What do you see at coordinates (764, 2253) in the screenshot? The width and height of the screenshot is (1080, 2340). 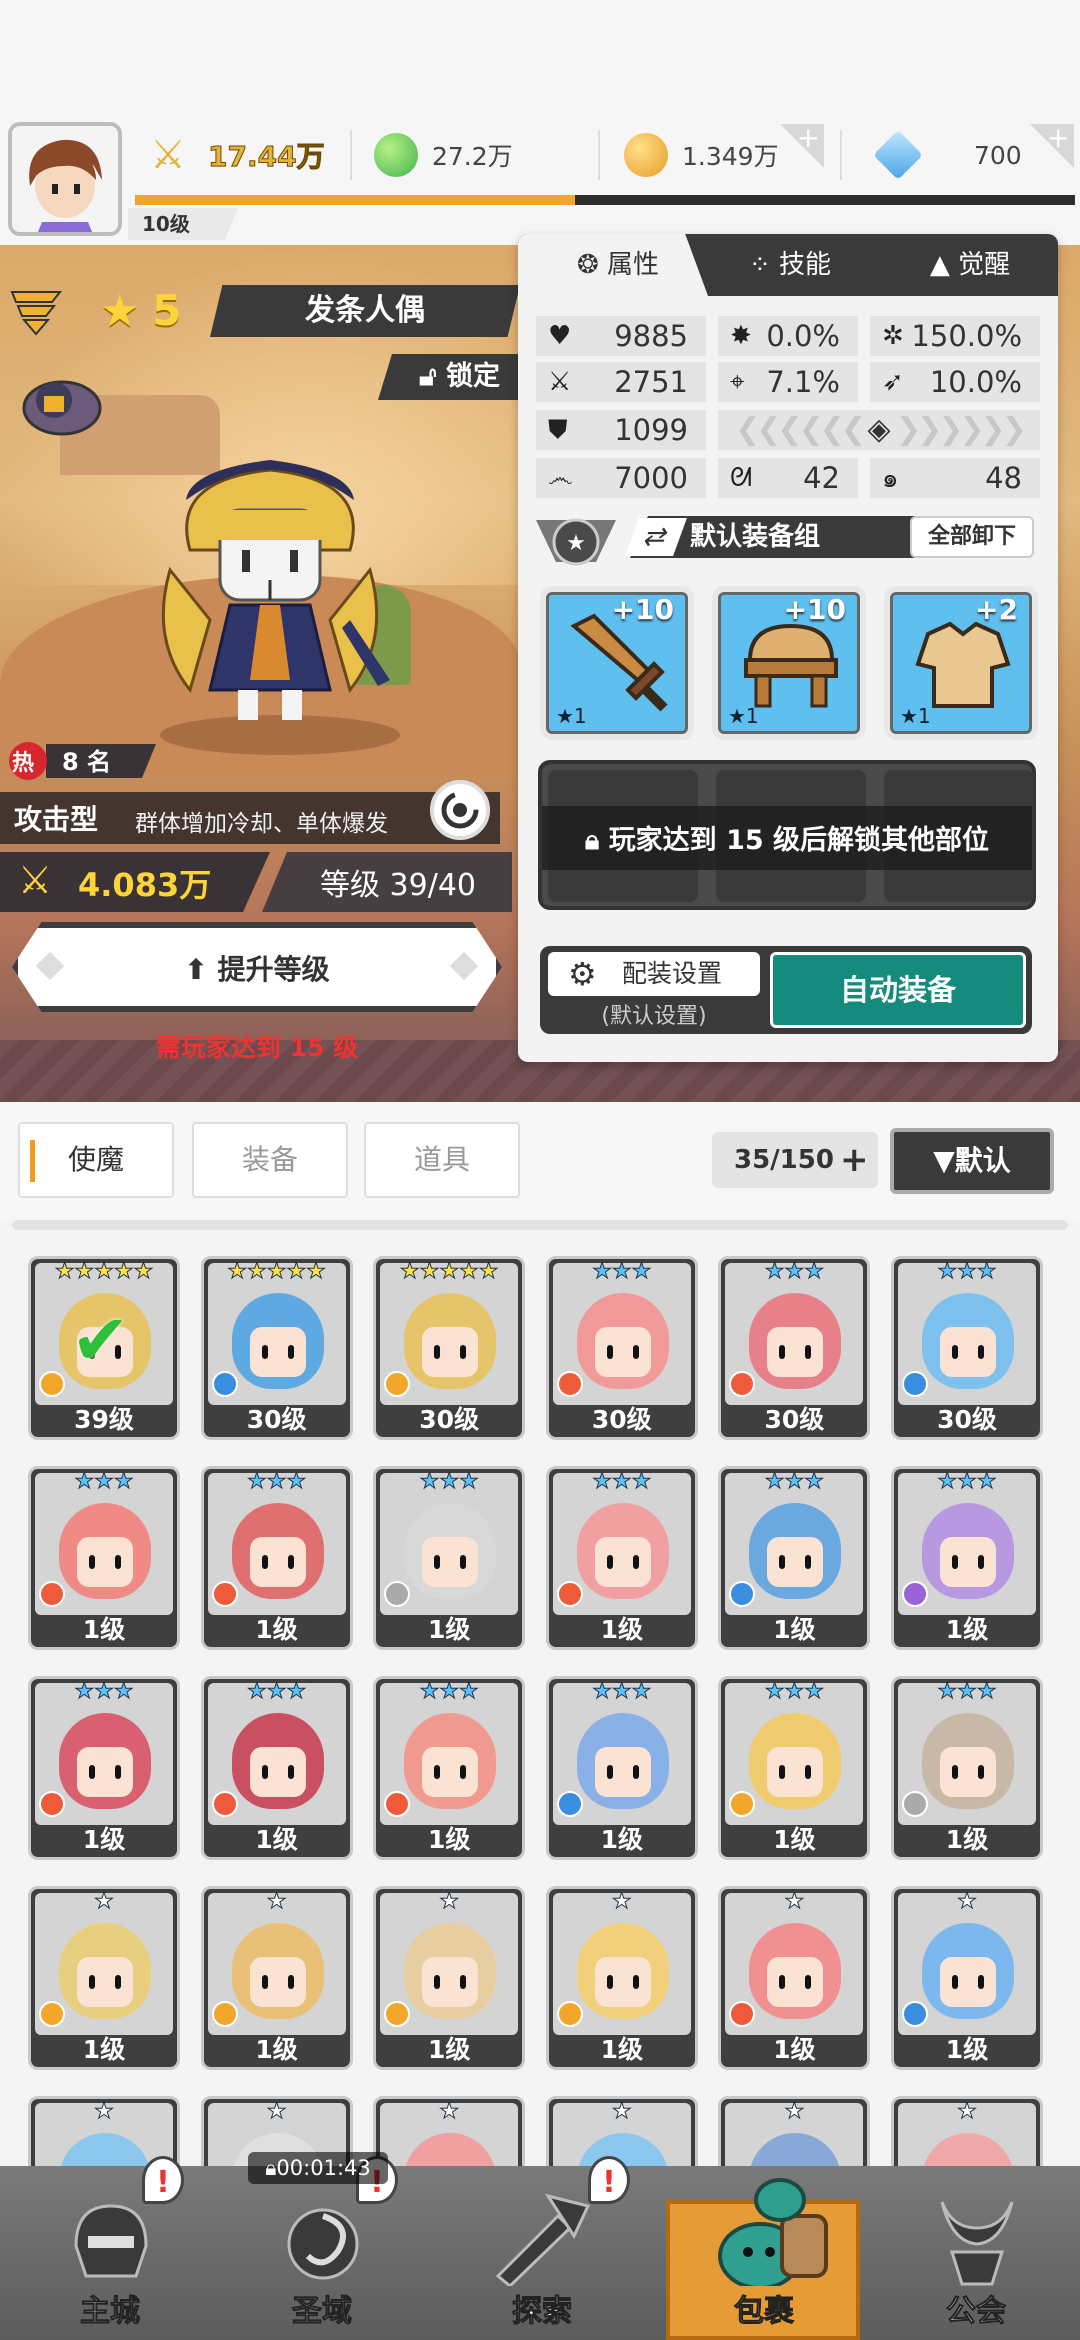 I see `nav-backpack: 包裹` at bounding box center [764, 2253].